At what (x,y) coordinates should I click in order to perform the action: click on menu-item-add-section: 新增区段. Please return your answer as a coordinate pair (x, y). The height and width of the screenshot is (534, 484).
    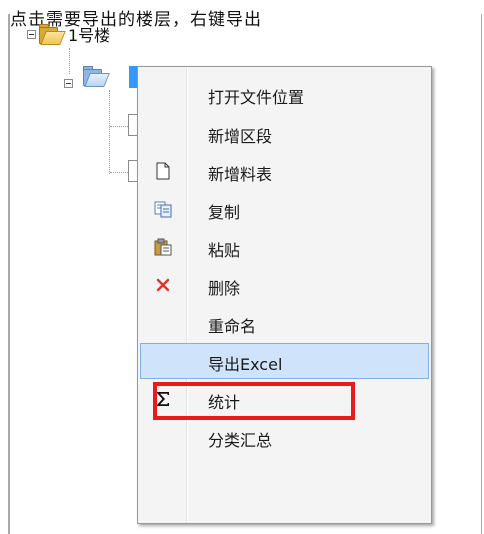
    Looking at the image, I should click on (284, 133).